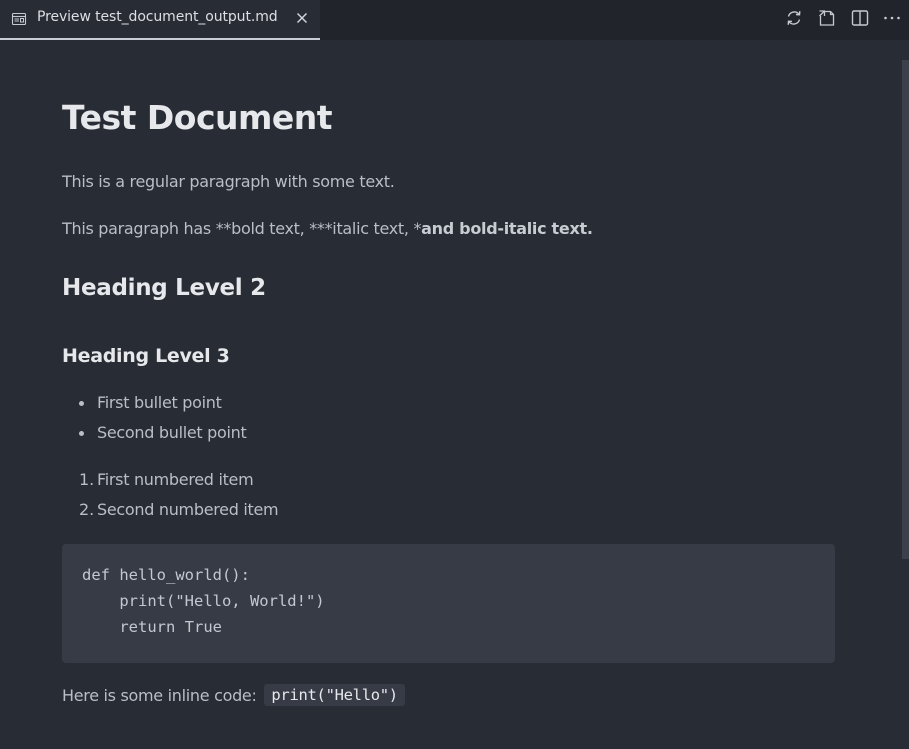 Image resolution: width=909 pixels, height=749 pixels. Describe the element at coordinates (197, 117) in the screenshot. I see `heading-1: Test Document` at that location.